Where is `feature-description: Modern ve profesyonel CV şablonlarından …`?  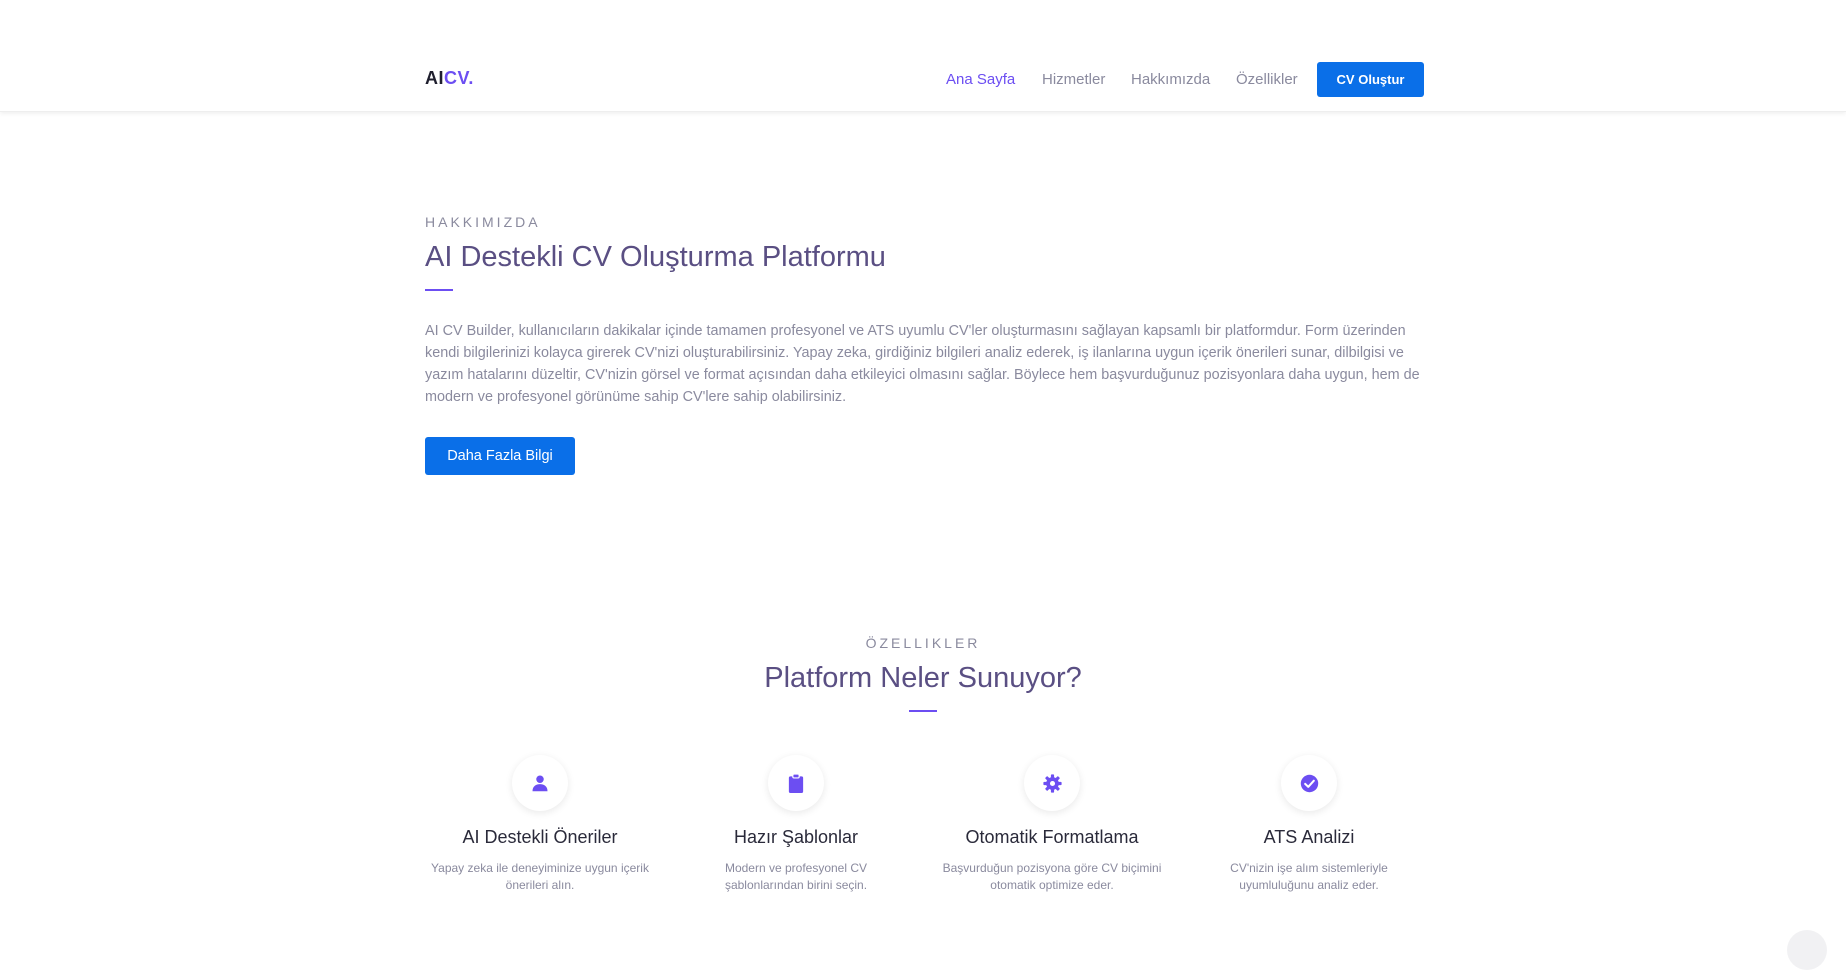
feature-description: Modern ve profesyonel CV şablonlarından … is located at coordinates (796, 876).